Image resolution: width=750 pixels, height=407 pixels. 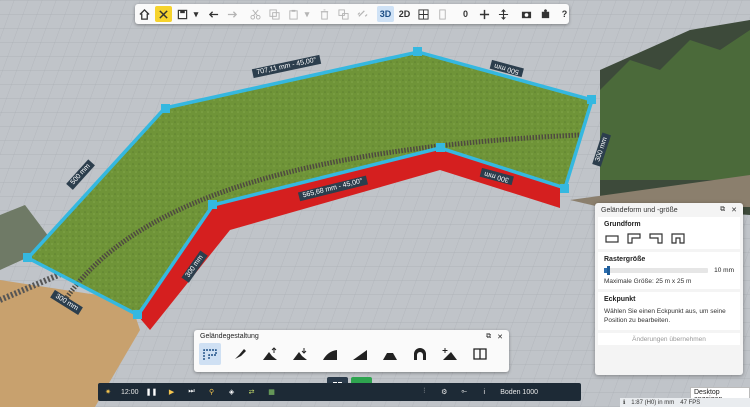 I want to click on camera-icon, so click(x=526, y=14).